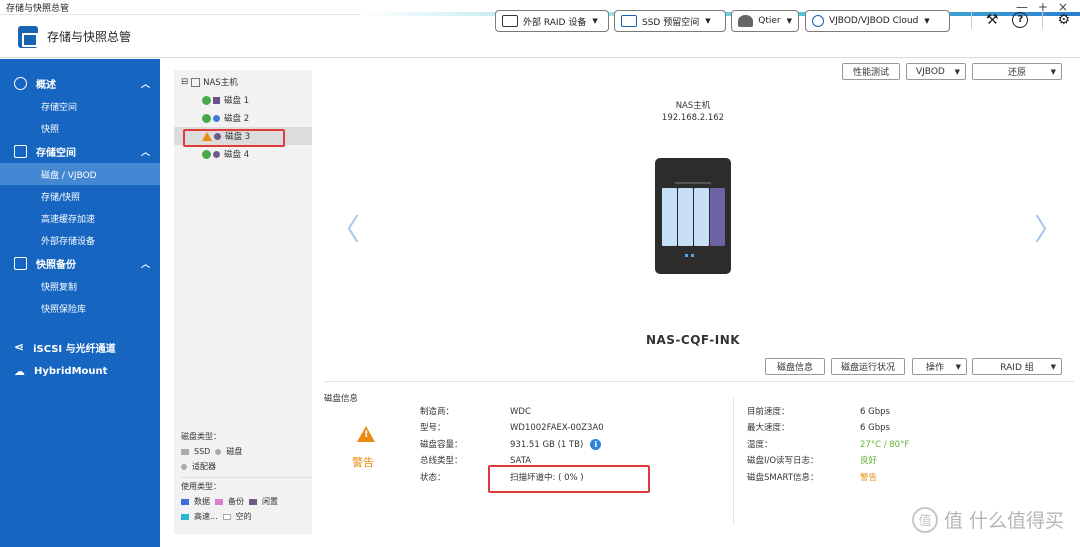 This screenshot has height=547, width=1080. I want to click on info-value-wrap: 931.51 GB (1 TB) i, so click(615, 445).